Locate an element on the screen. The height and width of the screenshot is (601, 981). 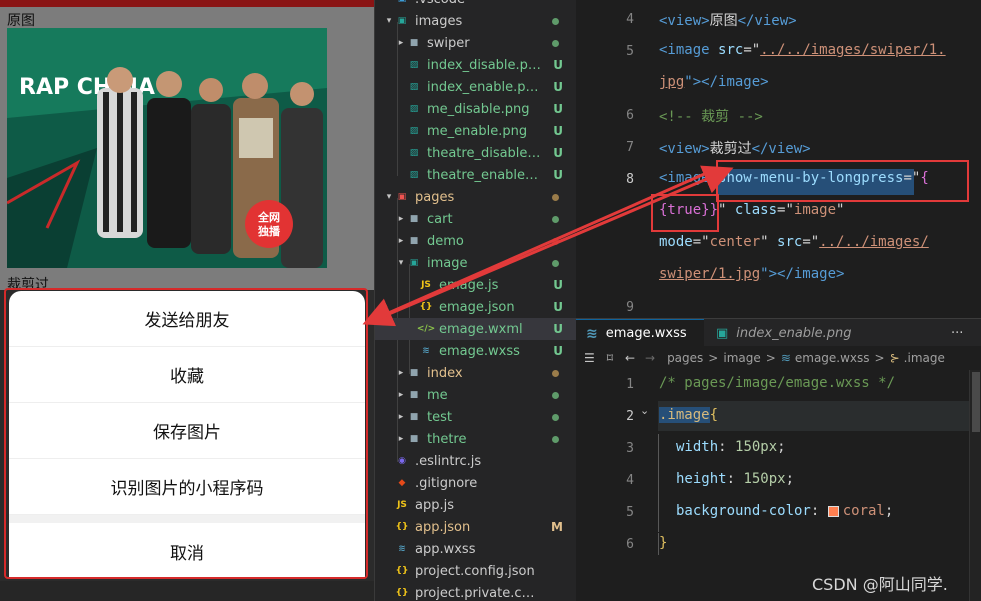
arrow-to-code is located at coordinates (551, 244).